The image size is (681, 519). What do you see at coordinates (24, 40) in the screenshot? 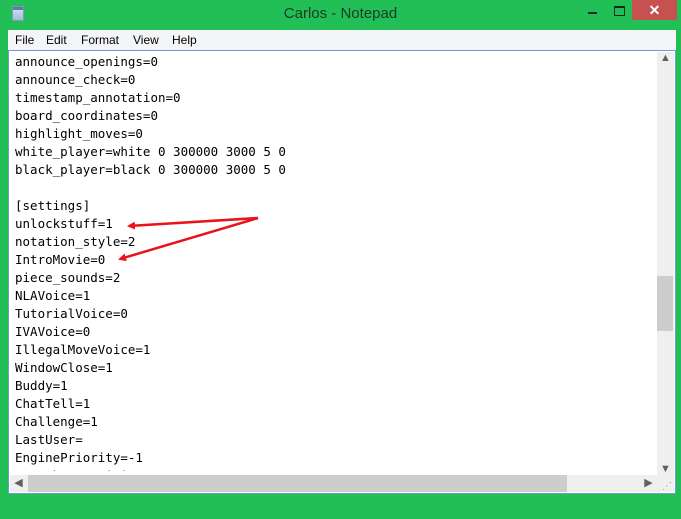
I see `menu-file: File` at bounding box center [24, 40].